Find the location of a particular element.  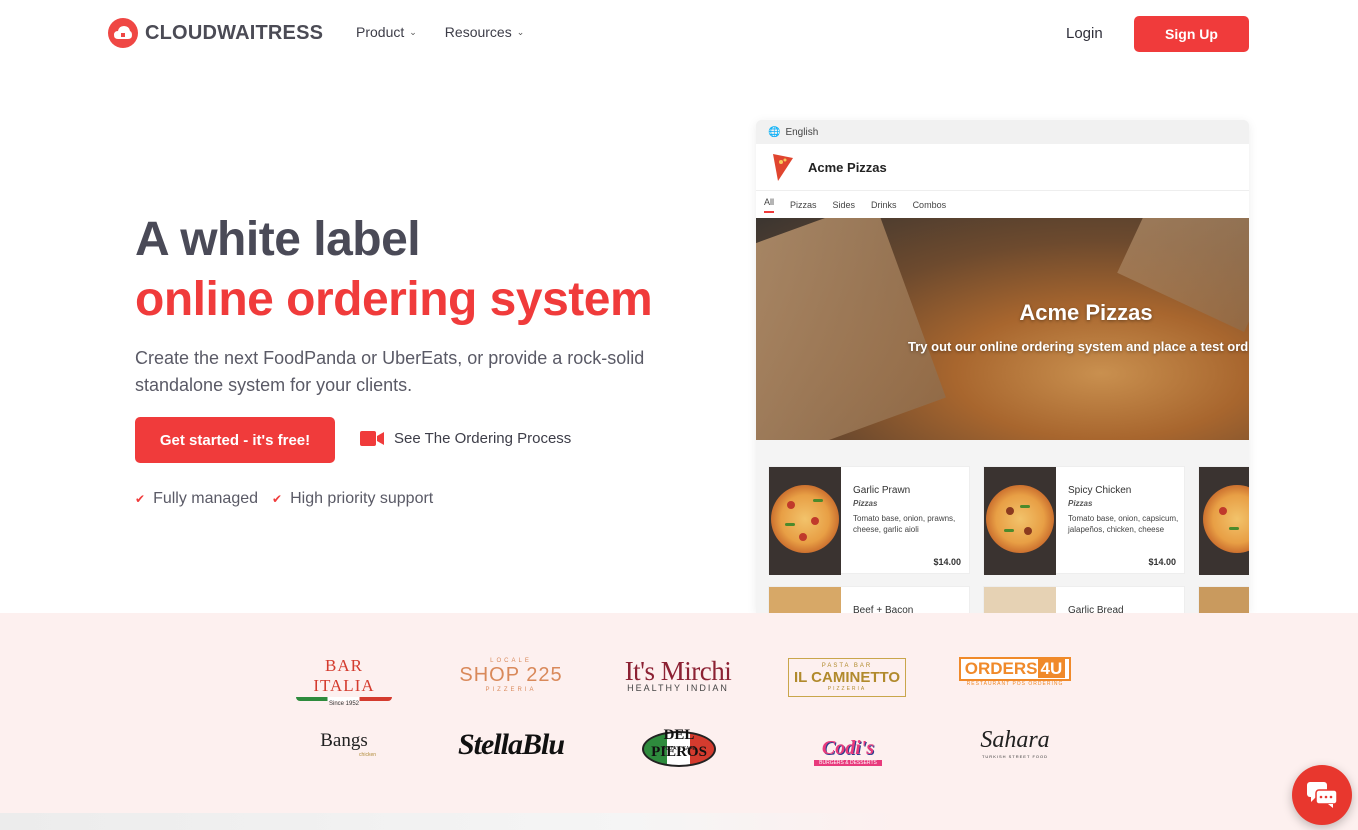

check-label: High priority support is located at coordinates (362, 498).